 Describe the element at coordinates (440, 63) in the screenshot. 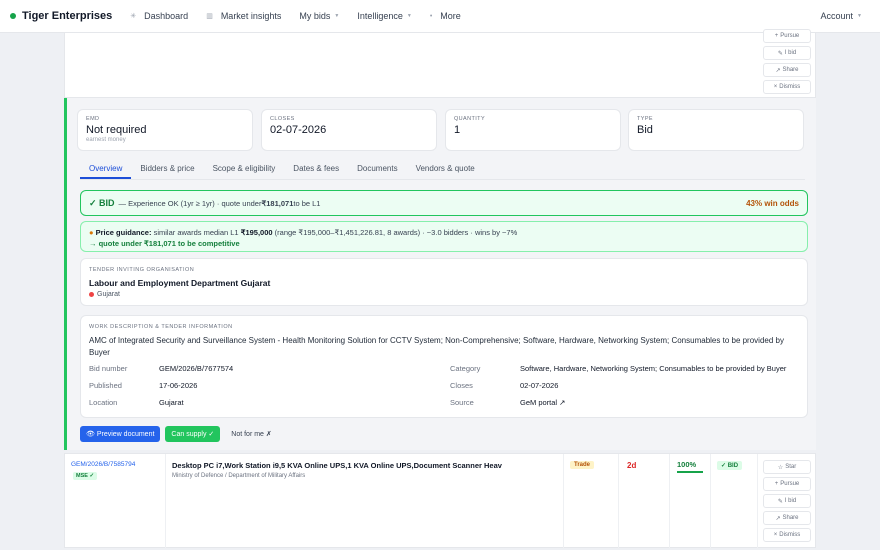

I see `previous-tender-card: + Pursue ✎ I bid ↗ Share × Dismiss` at that location.